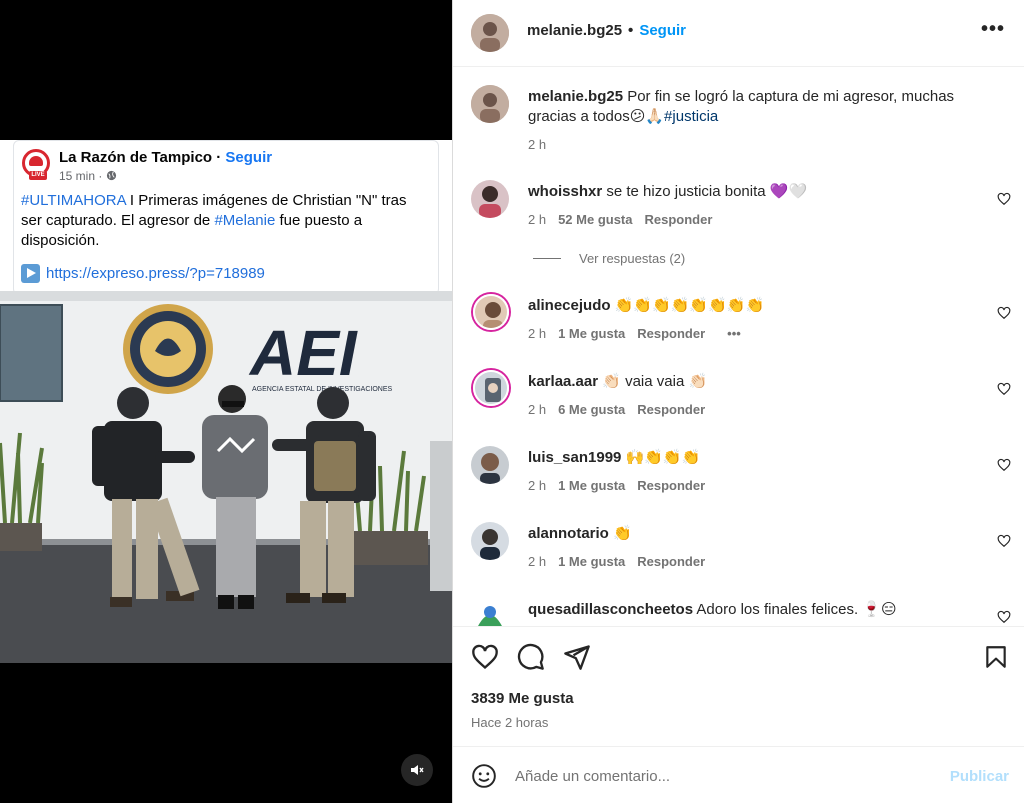  I want to click on bookmark-save-icon, so click(996, 657).